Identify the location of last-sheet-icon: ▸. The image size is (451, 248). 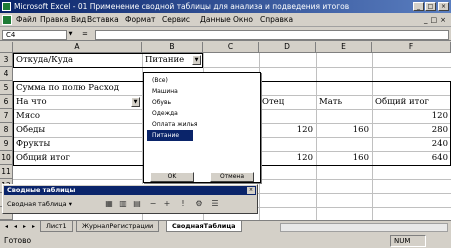
(33, 227).